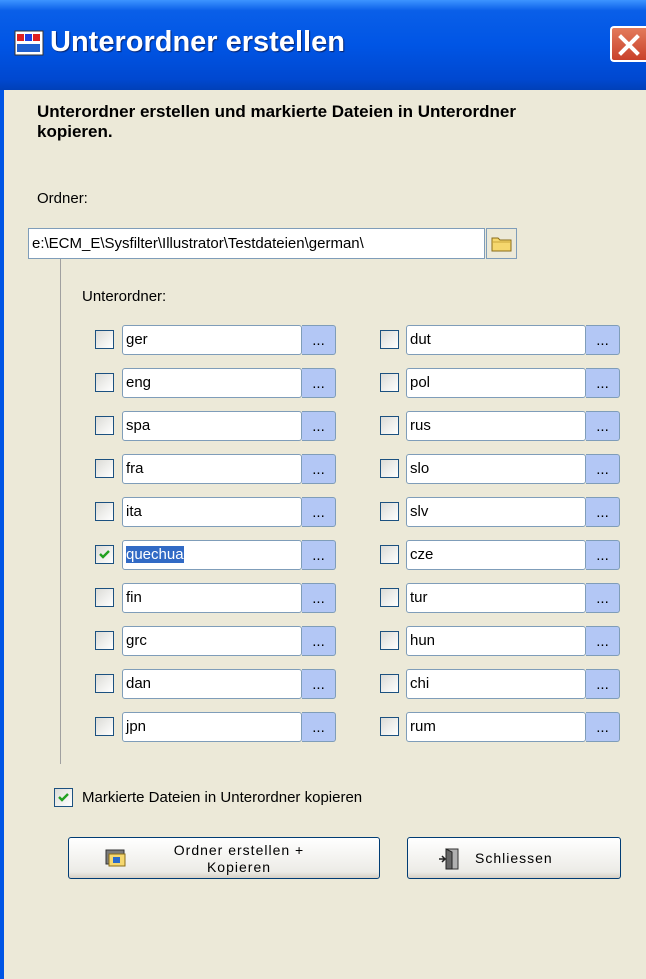  Describe the element at coordinates (496, 598) in the screenshot. I see `subfolder-name-input: tur` at that location.